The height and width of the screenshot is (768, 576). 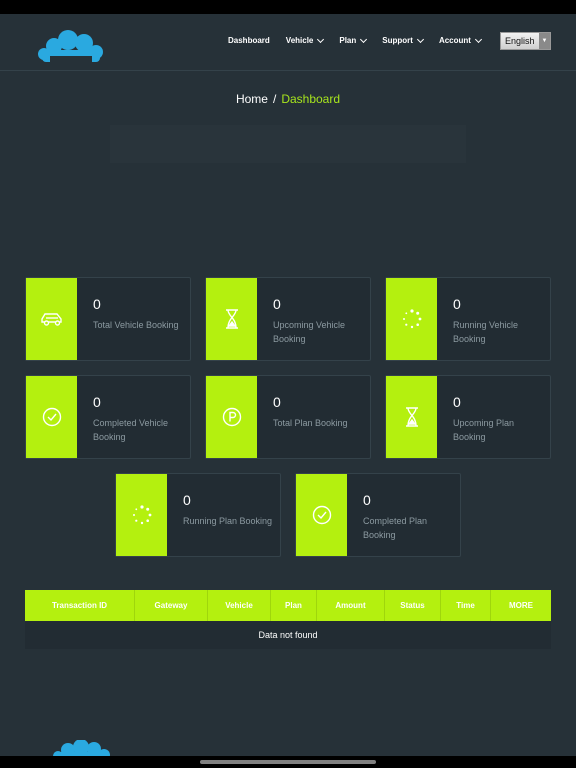 I want to click on home-indicator, so click(x=288, y=762).